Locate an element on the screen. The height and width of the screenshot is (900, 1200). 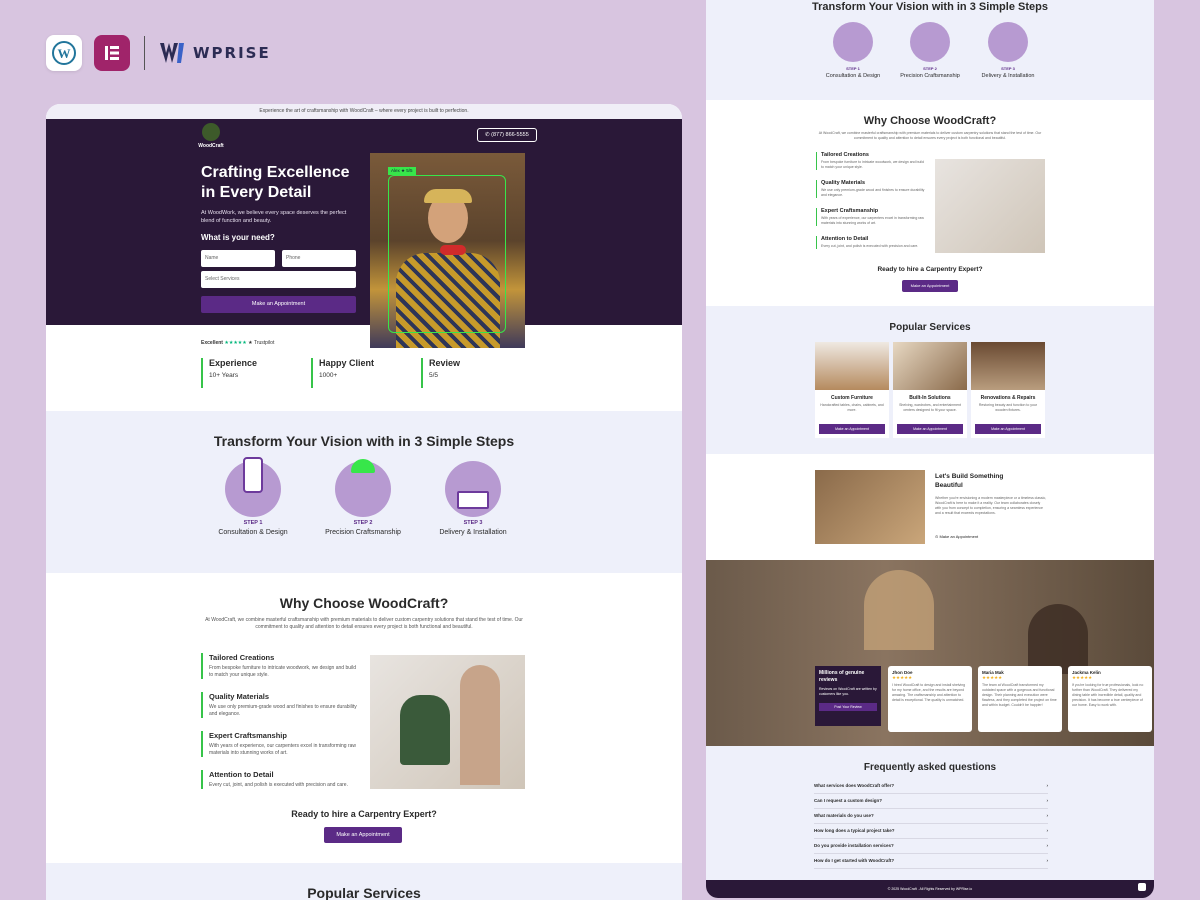
faq-item: How long does a typical project take? › is located at coordinates (931, 832).